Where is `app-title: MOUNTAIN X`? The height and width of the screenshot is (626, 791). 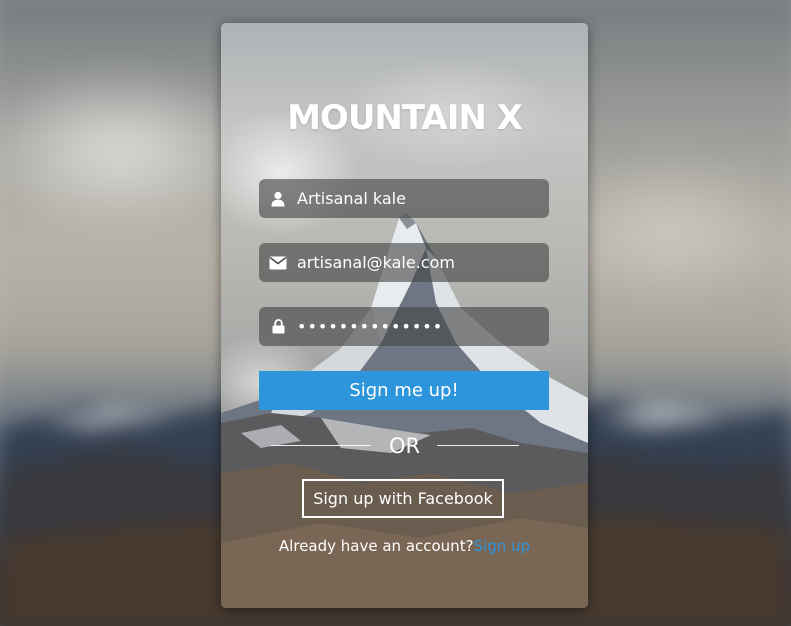 app-title: MOUNTAIN X is located at coordinates (405, 118).